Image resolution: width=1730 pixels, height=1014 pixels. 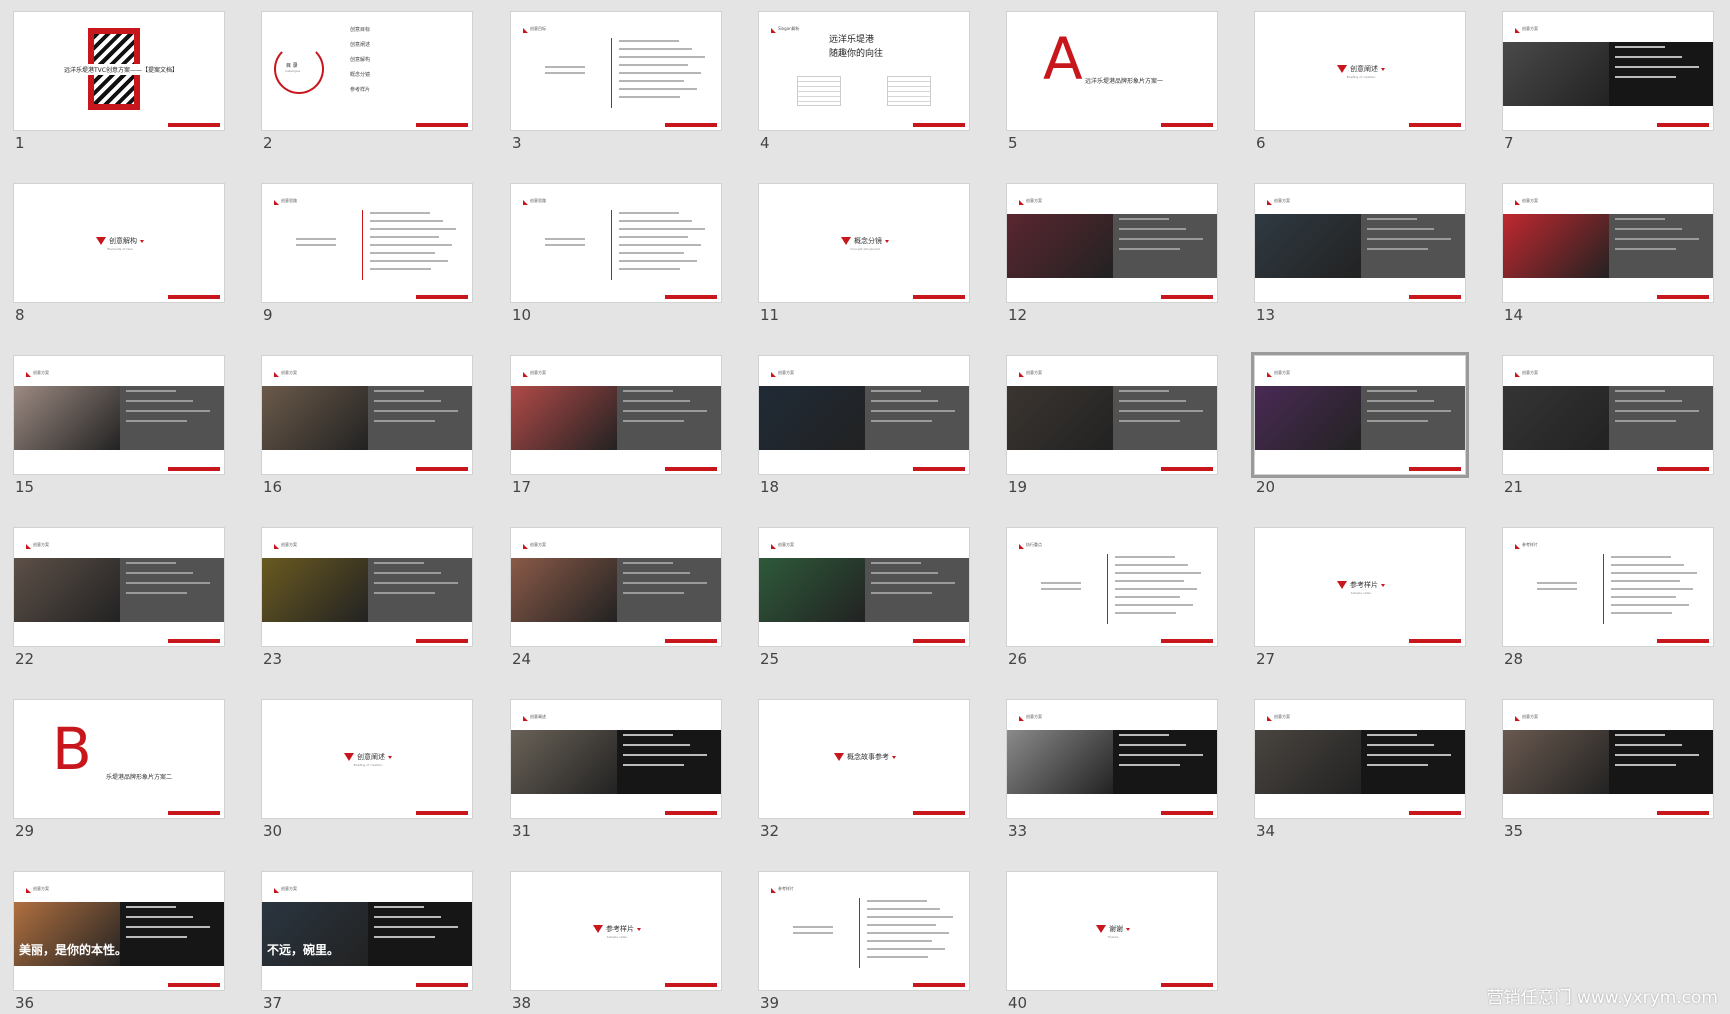 I want to click on slide-thumbnail-40: 谢谢 Thanks 40, so click(x=1112, y=942).